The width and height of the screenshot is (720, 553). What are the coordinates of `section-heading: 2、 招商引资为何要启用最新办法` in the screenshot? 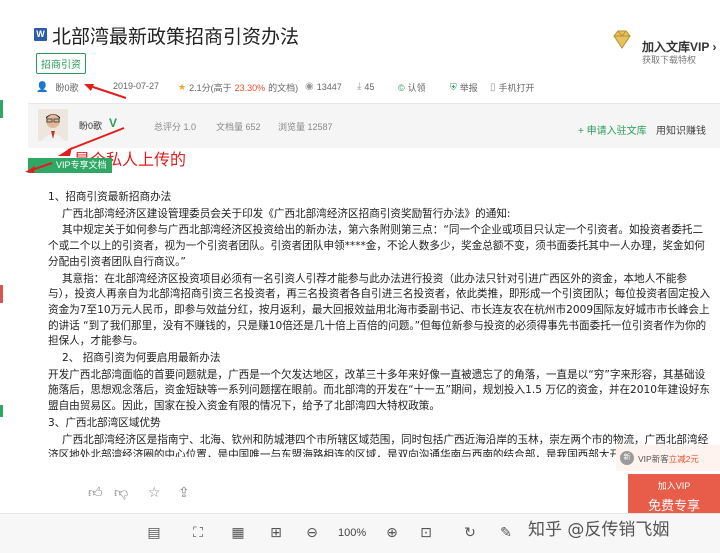 It's located at (141, 358).